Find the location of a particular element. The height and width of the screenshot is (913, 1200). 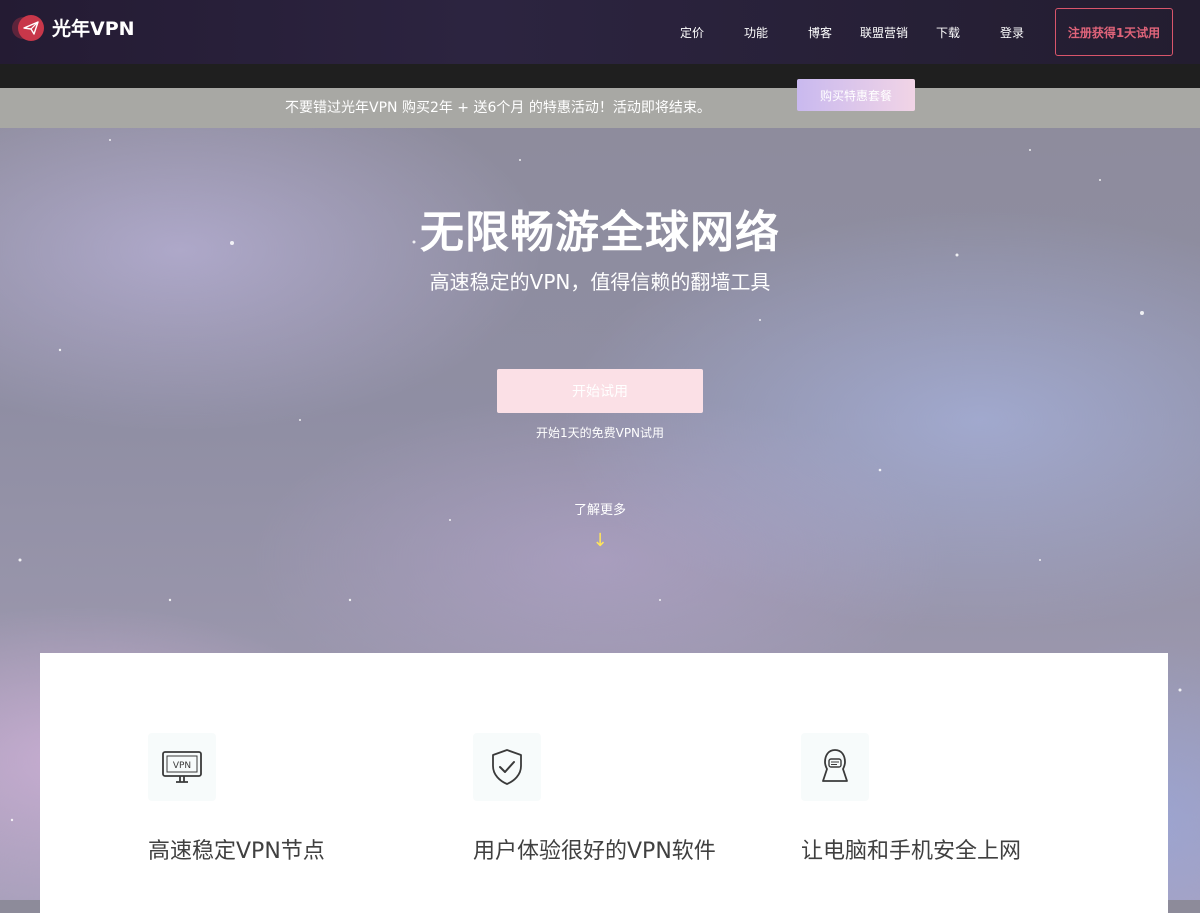

promo-banner: 不要错过光年VPN 购买2年 + 送6个月 的特惠活动！活动即将结束。 is located at coordinates (600, 108).